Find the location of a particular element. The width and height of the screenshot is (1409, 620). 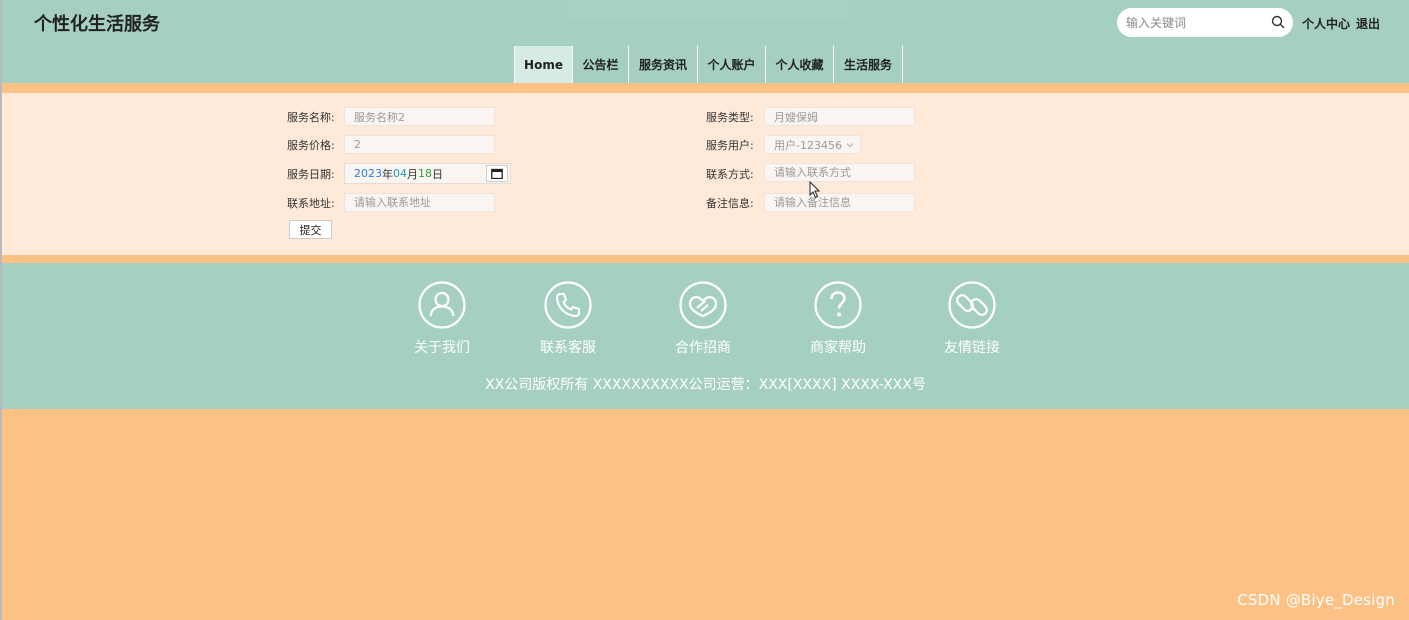

service-name-label: 服务名称: is located at coordinates (311, 117).